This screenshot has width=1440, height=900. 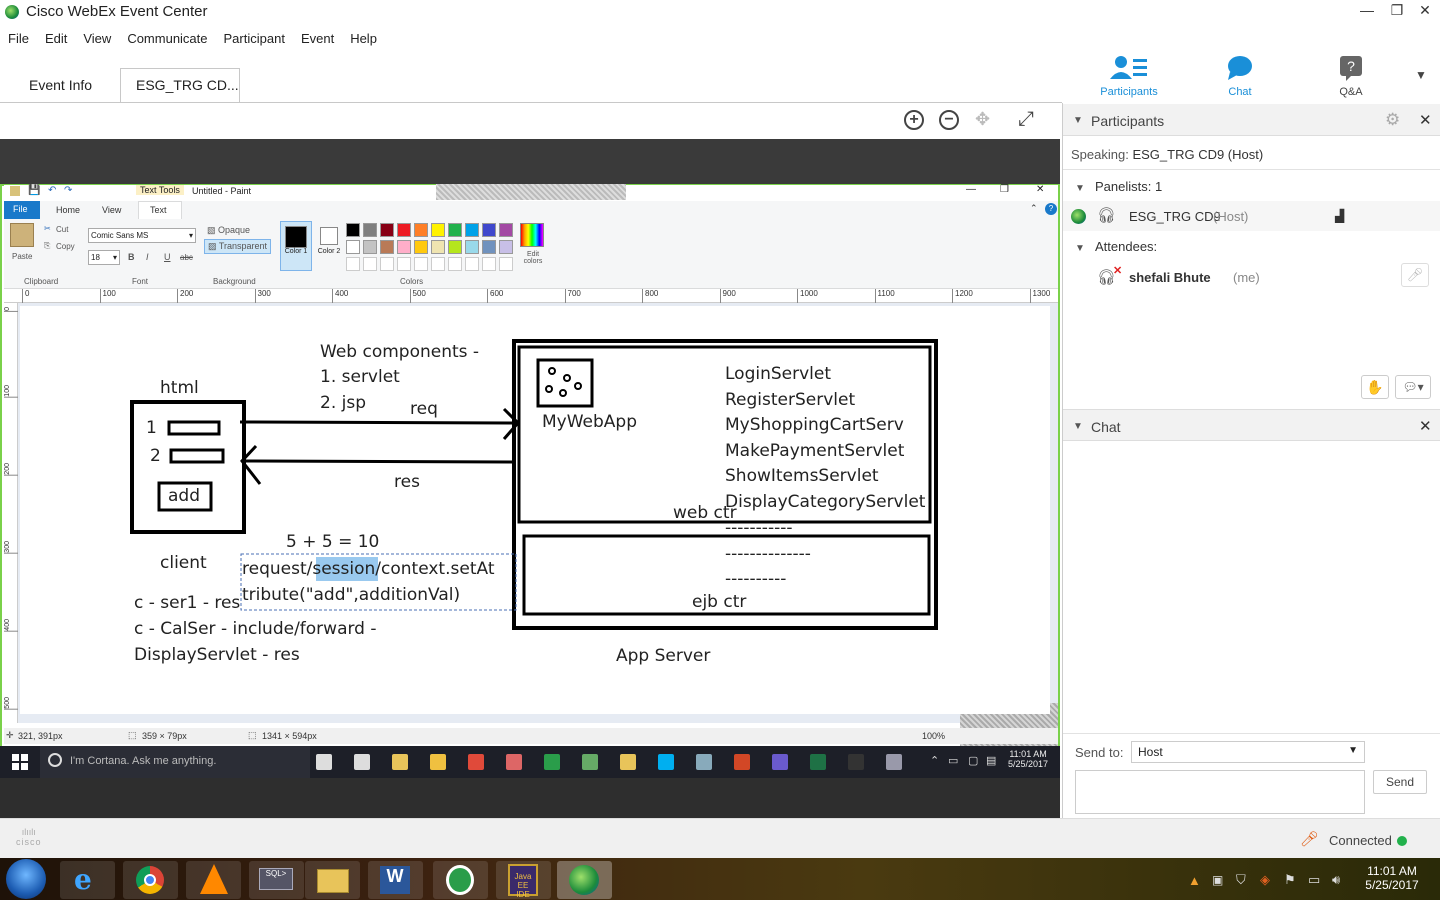 What do you see at coordinates (934, 760) in the screenshot?
I see `tray-chevron-icon: ⌃` at bounding box center [934, 760].